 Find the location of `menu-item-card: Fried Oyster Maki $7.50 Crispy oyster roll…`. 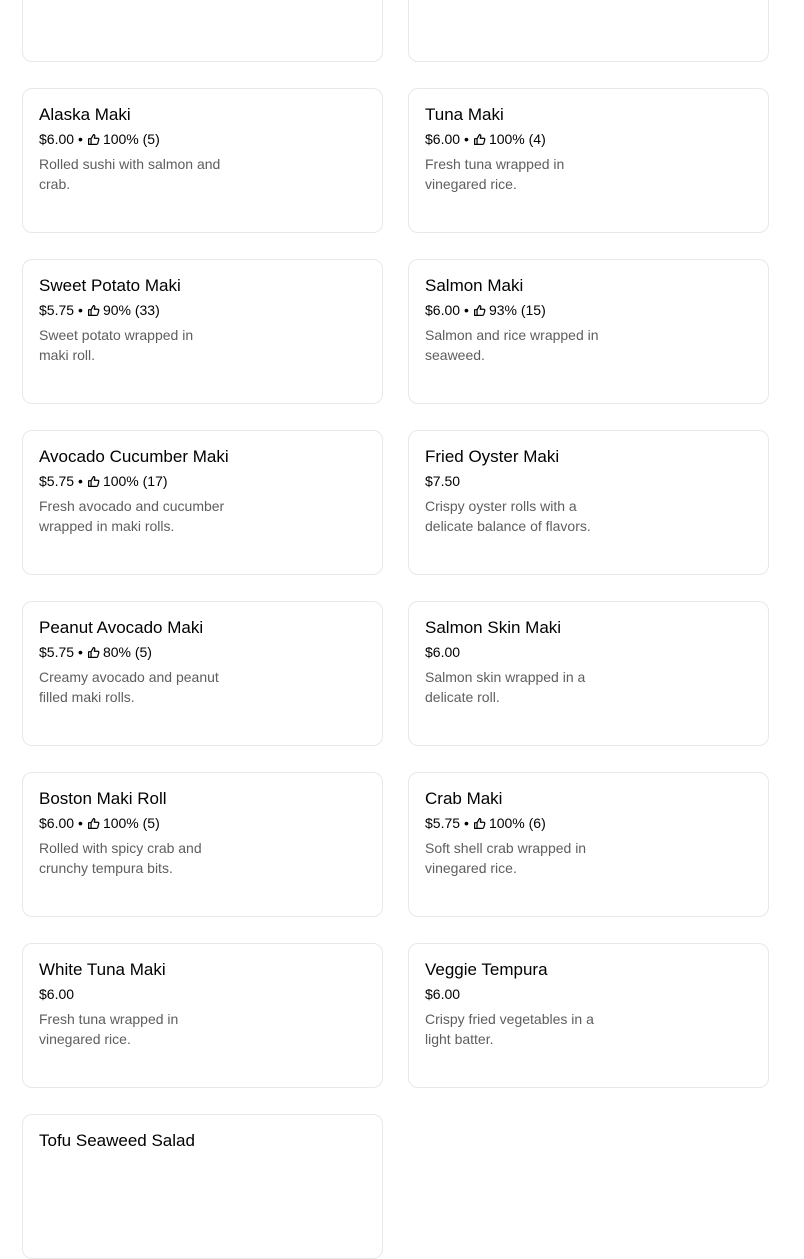

menu-item-card: Fried Oyster Maki $7.50 Crispy oyster roll… is located at coordinates (588, 502).